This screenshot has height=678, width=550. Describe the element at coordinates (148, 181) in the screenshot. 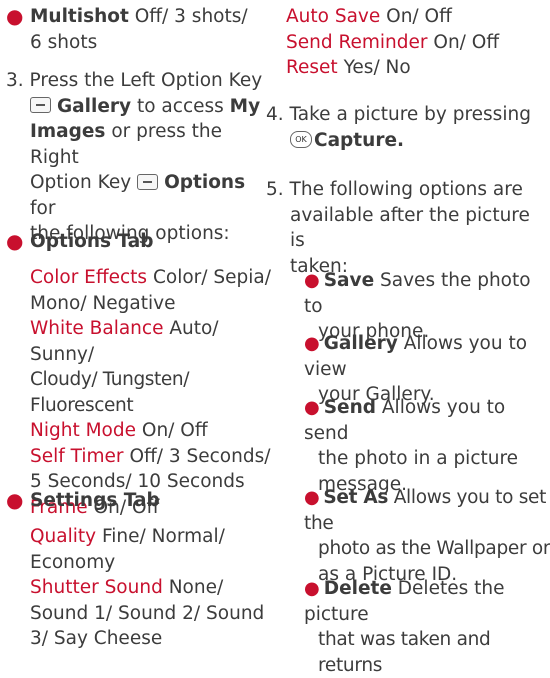

I see `right-option-key-icon` at that location.